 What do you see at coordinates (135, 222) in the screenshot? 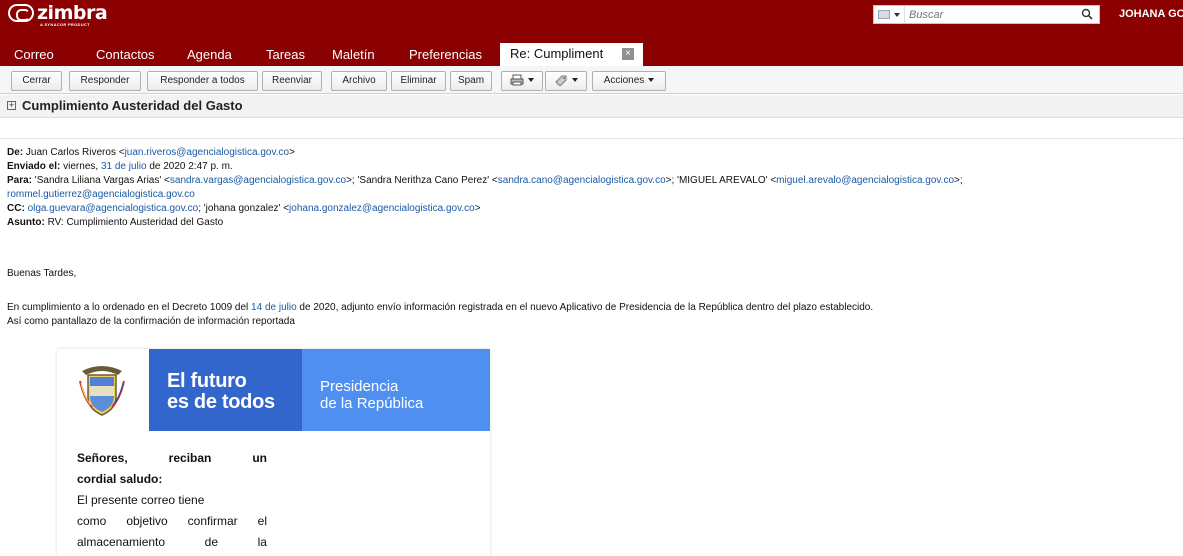
I see `subject-value: RV: Cumplimiento Austeridad del Gasto` at bounding box center [135, 222].